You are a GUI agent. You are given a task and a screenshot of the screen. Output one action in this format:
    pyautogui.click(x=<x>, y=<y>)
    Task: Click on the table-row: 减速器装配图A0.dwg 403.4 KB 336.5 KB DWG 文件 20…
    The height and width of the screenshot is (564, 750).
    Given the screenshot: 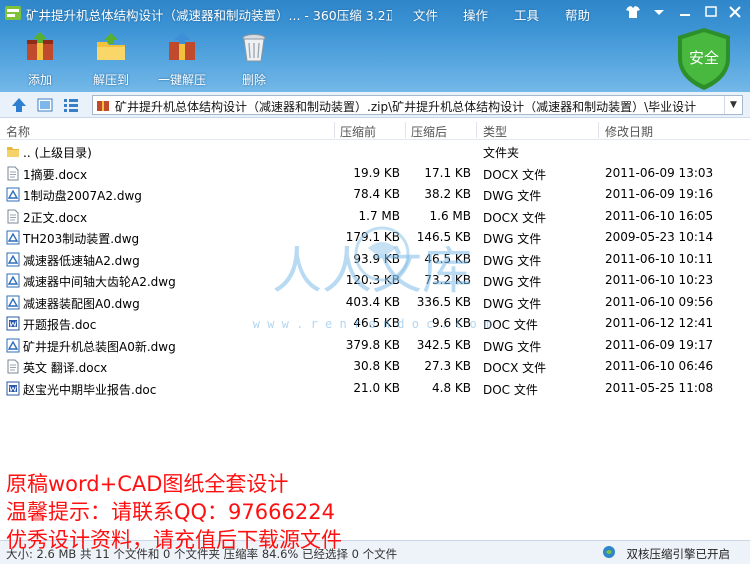 What is the action you would take?
    pyautogui.click(x=375, y=303)
    